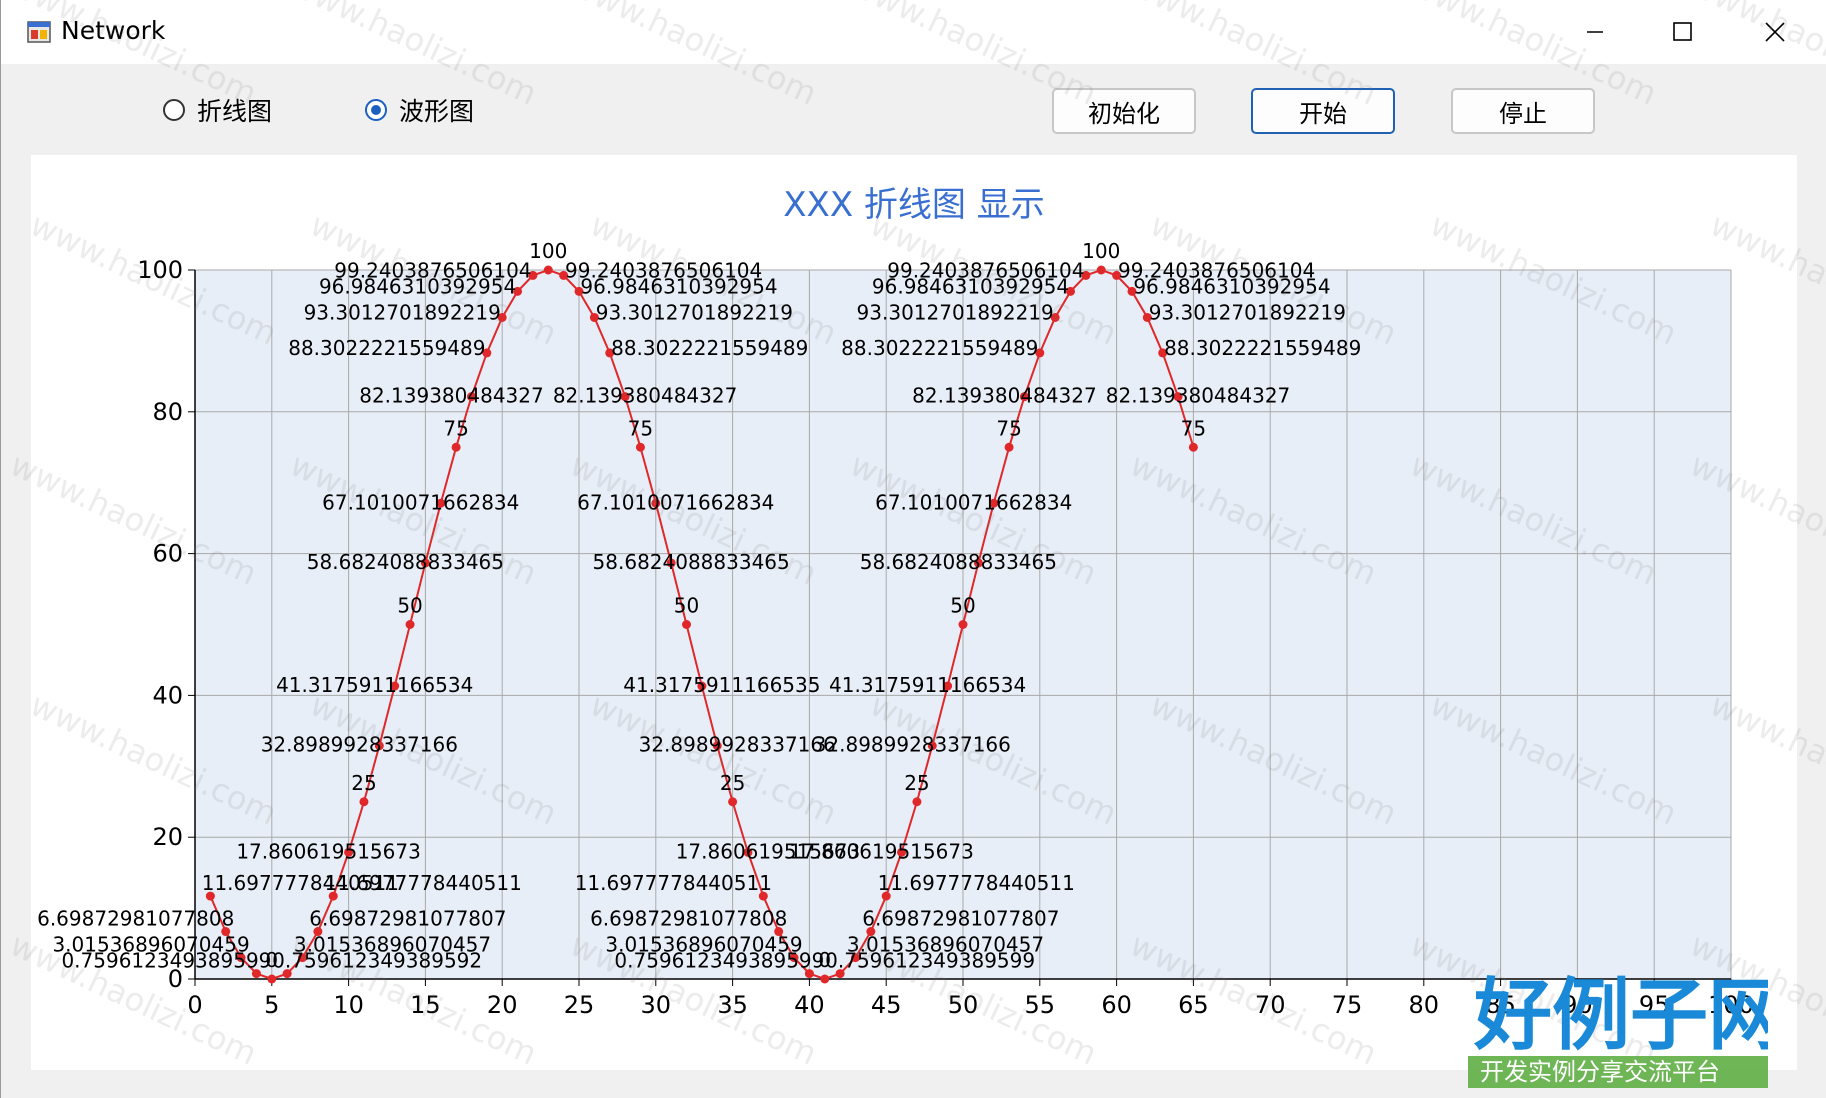 Image resolution: width=1826 pixels, height=1098 pixels. I want to click on app-icon, so click(39, 32).